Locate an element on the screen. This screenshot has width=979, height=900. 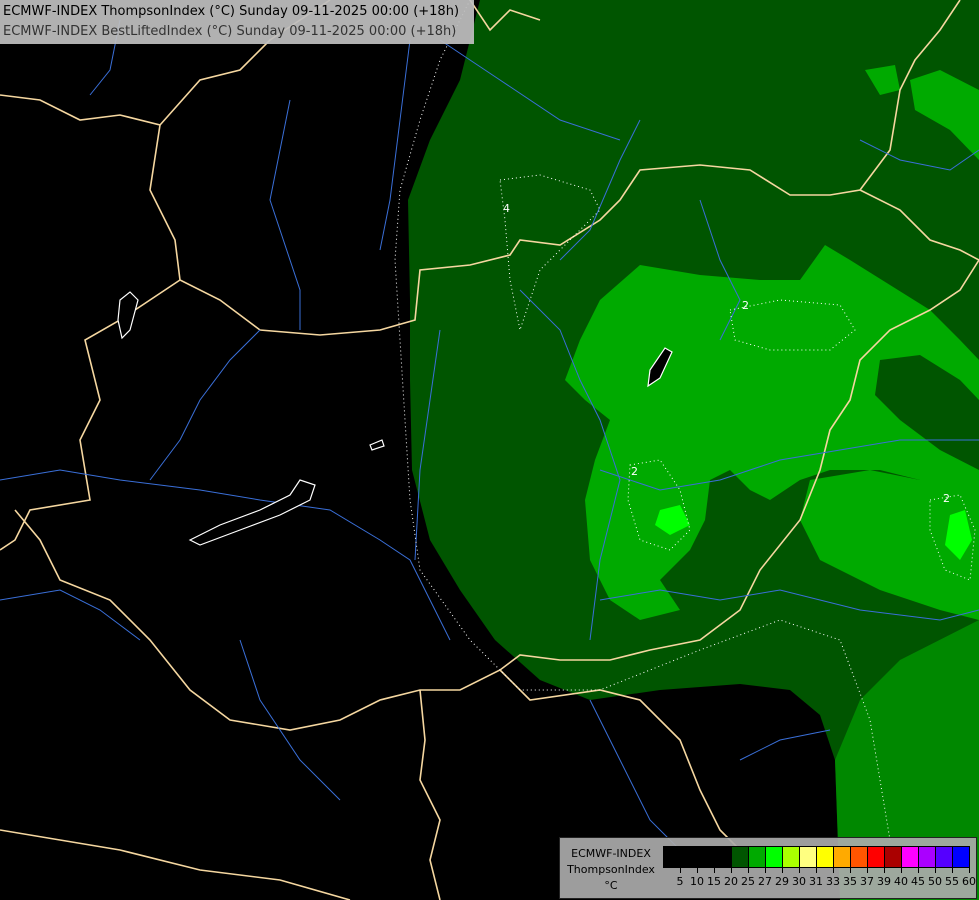
legend-tick-label: 45 is located at coordinates (918, 881).